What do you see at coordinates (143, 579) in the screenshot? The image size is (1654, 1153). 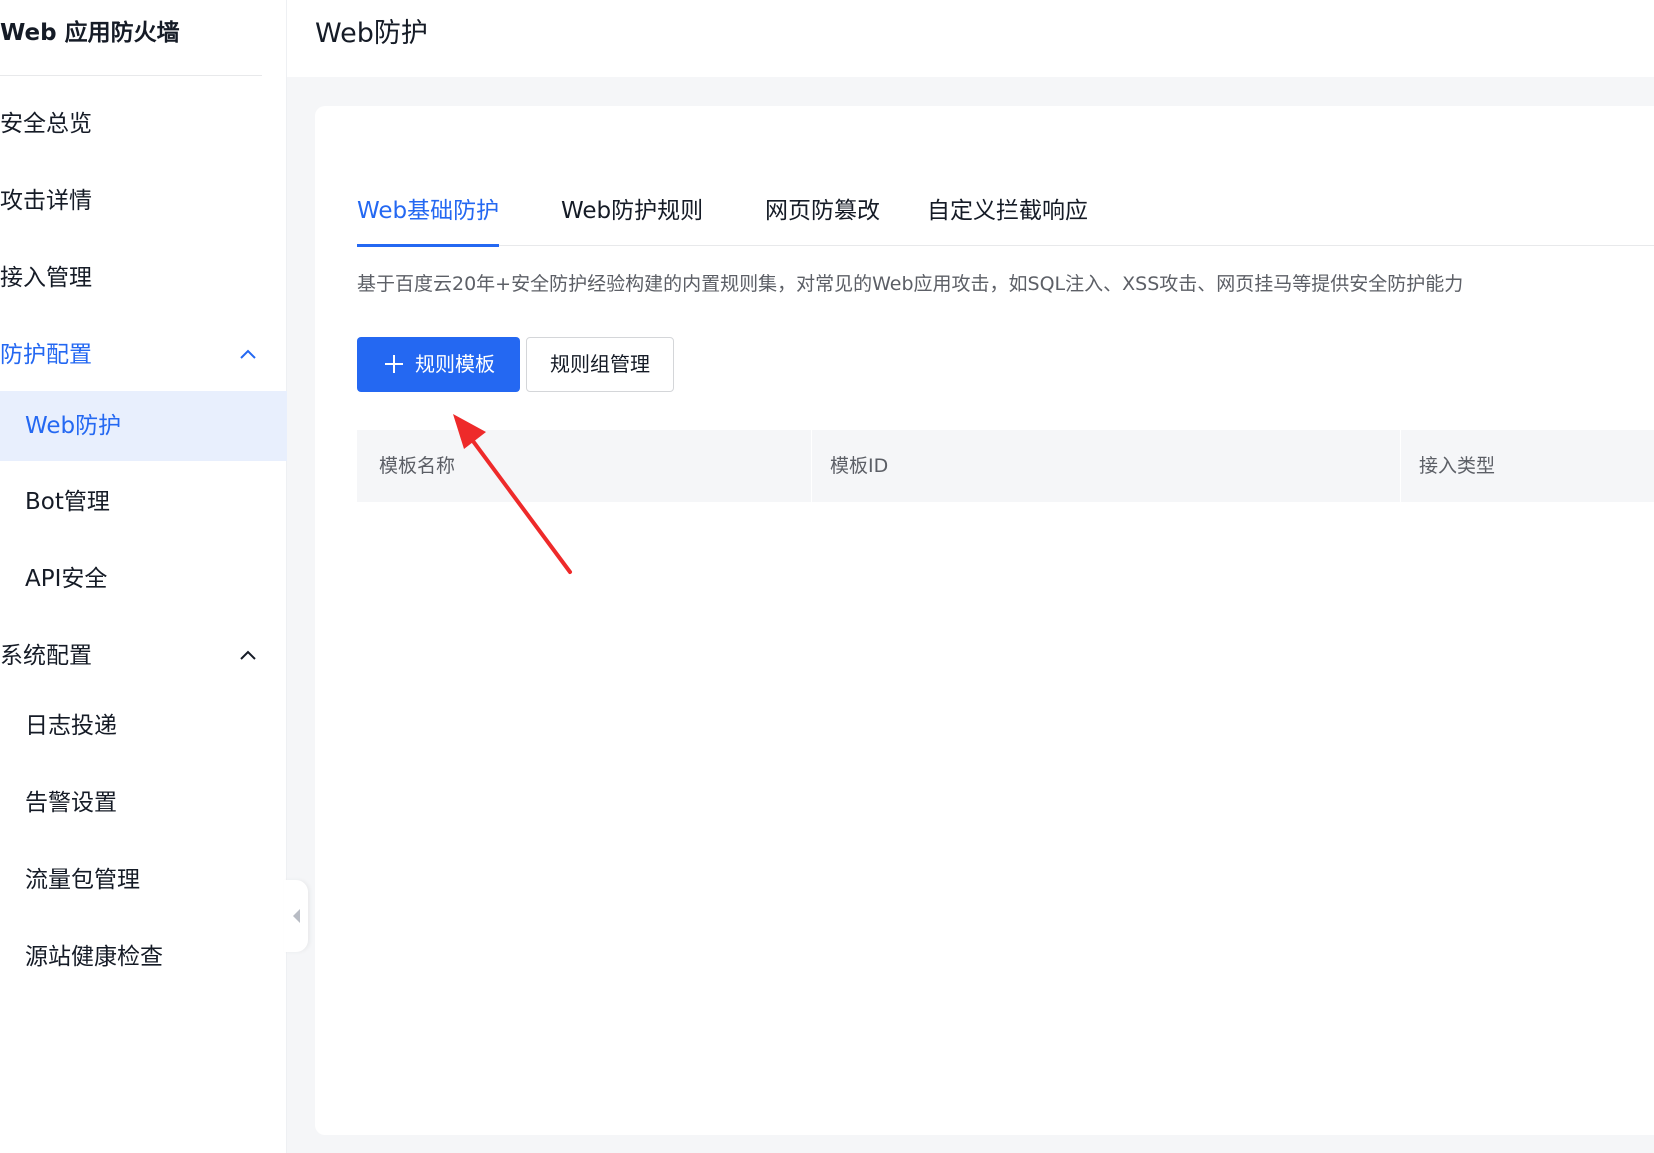 I see `sidebar-item-api-security: API安全` at bounding box center [143, 579].